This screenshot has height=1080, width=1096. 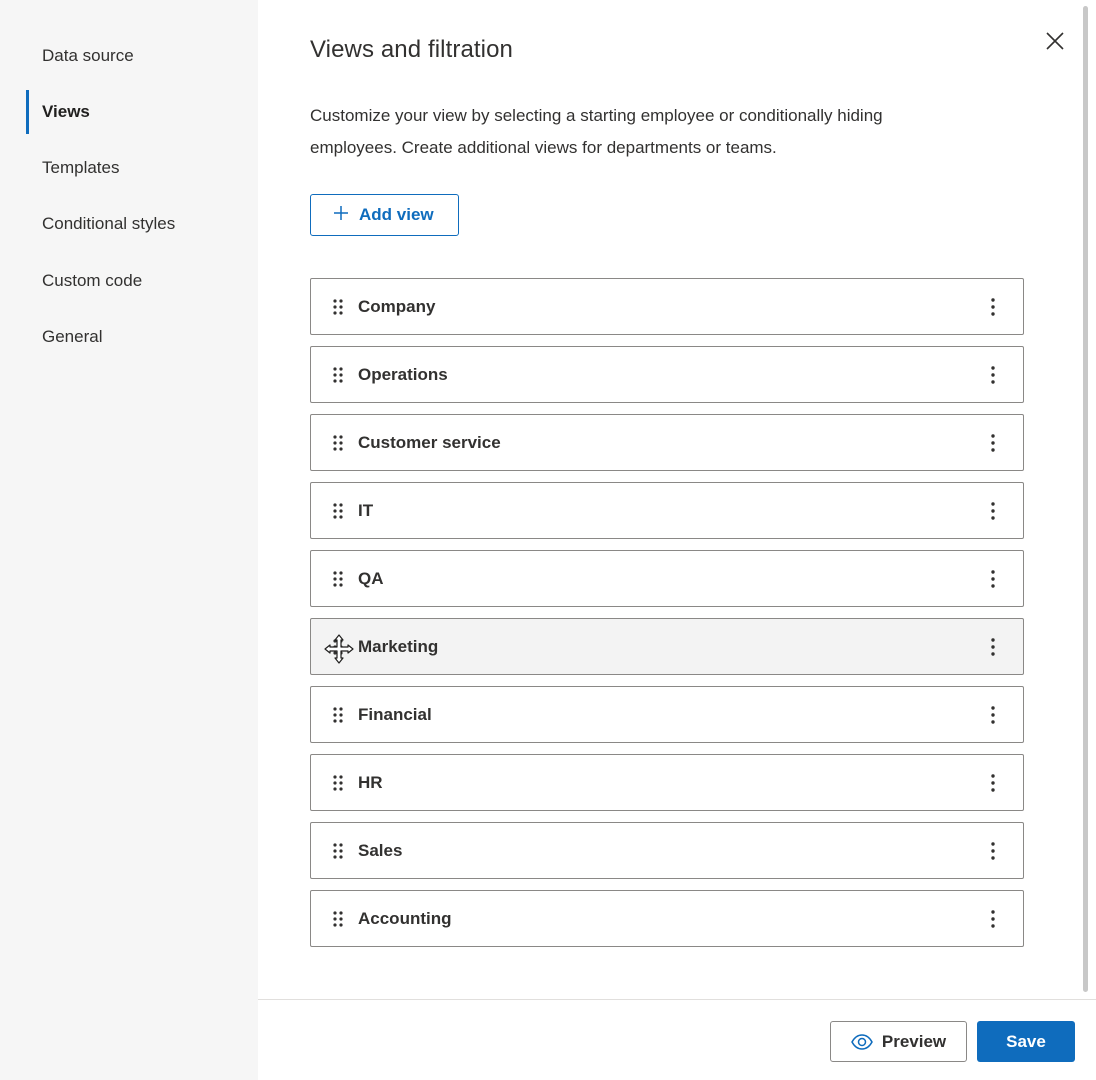 I want to click on close-button, so click(x=1055, y=41).